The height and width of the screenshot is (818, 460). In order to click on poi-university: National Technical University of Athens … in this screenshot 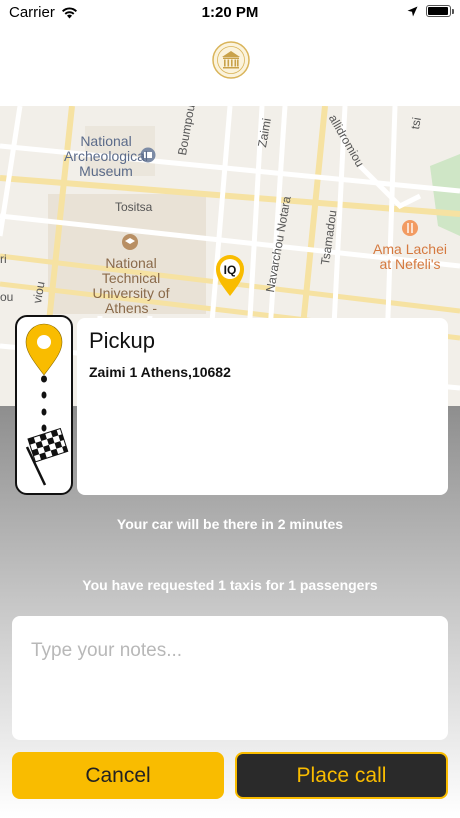, I will do `click(131, 286)`.